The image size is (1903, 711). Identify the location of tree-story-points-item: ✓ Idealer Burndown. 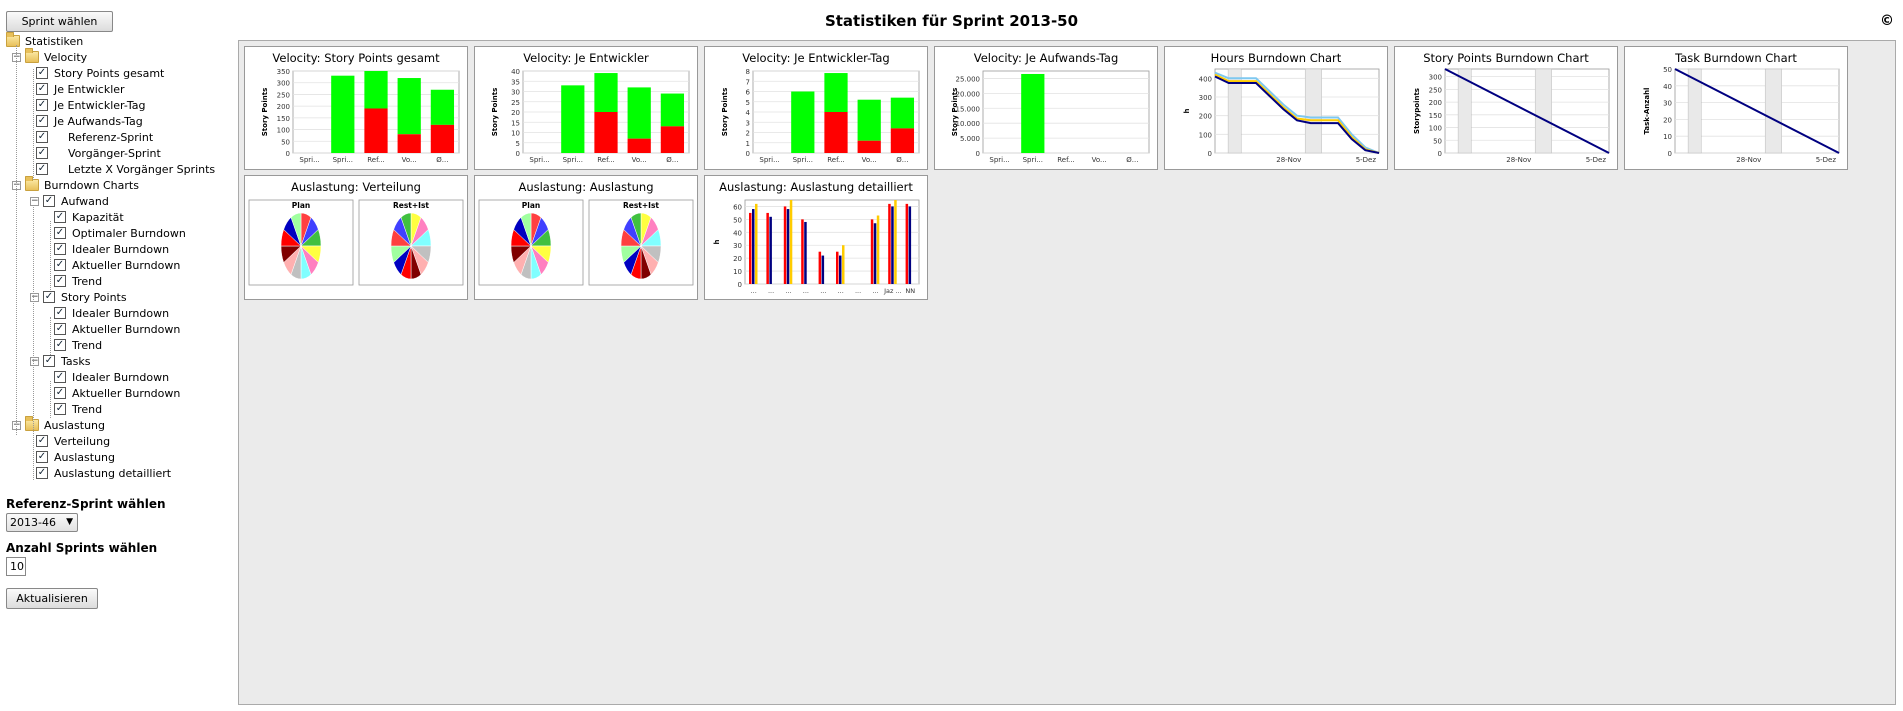
(111, 313).